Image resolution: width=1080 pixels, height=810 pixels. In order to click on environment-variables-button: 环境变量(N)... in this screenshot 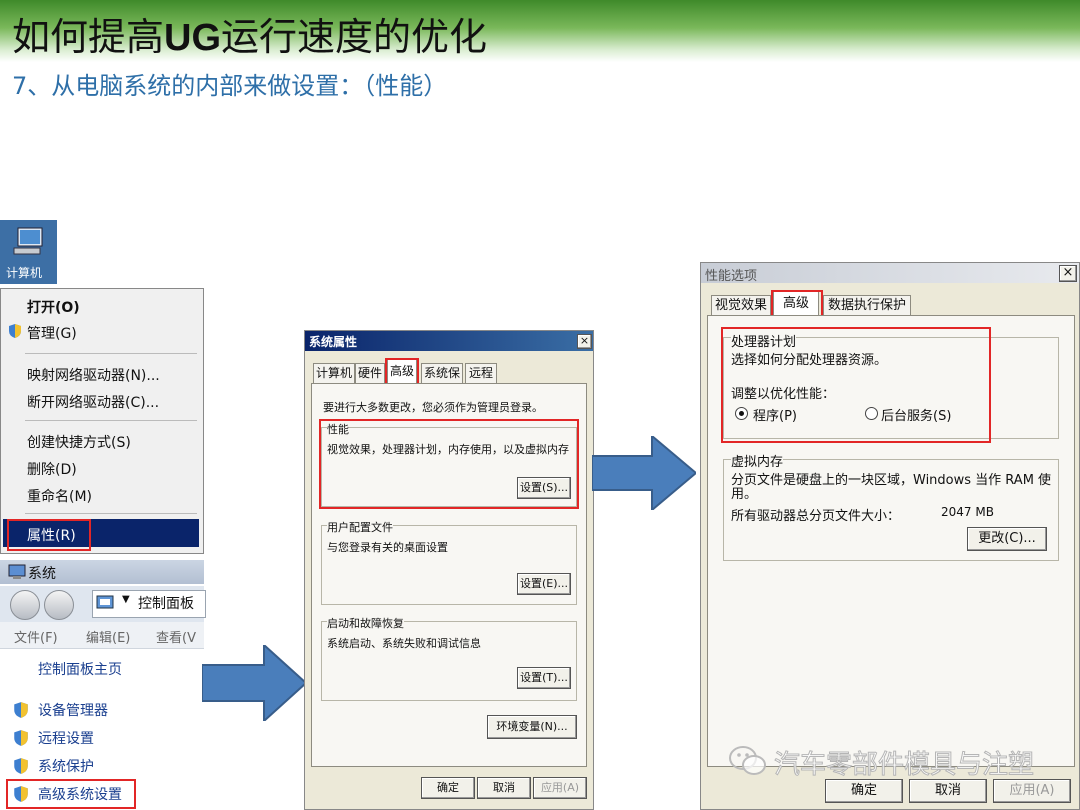, I will do `click(532, 727)`.